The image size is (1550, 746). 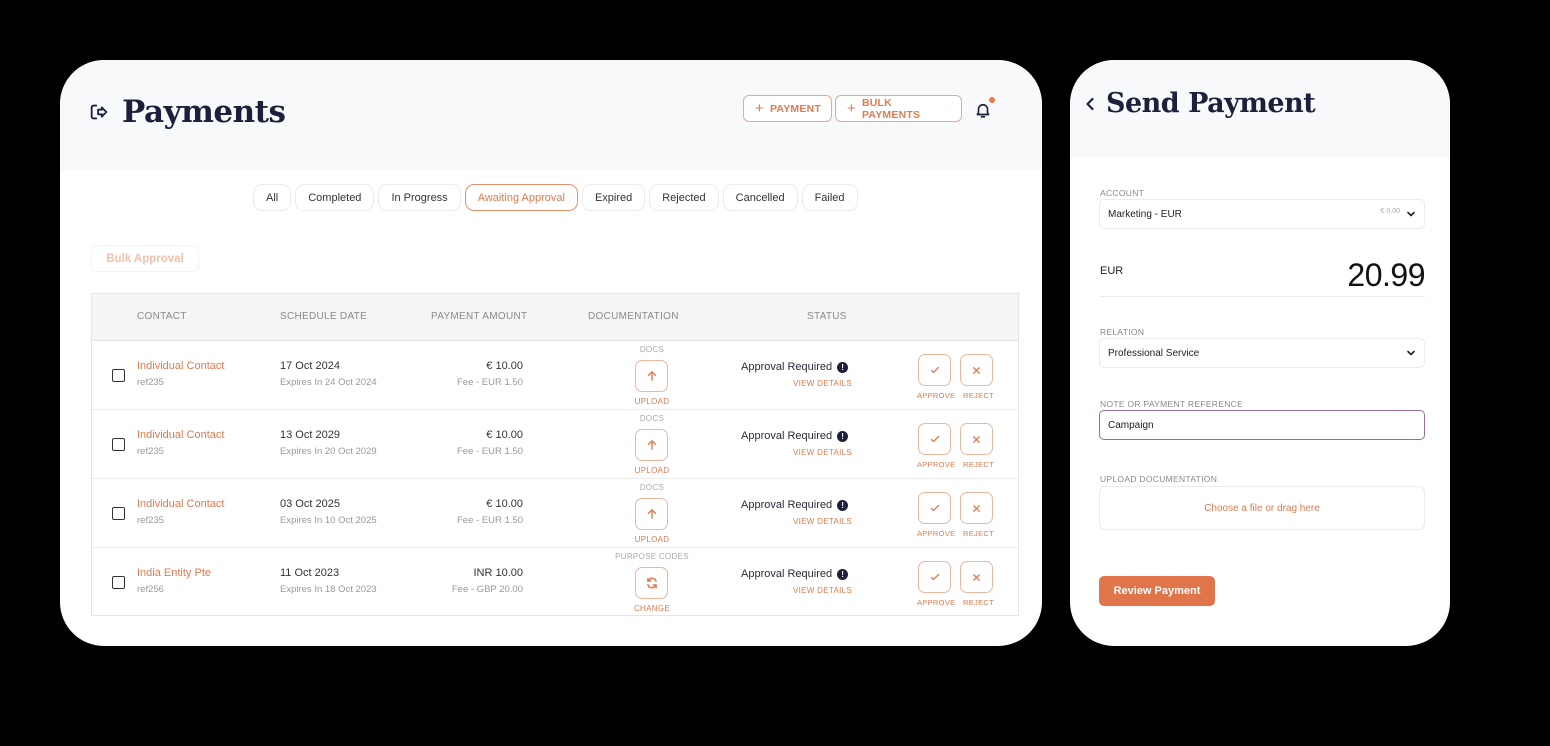 What do you see at coordinates (827, 316) in the screenshot?
I see `column-header-status: STATUS` at bounding box center [827, 316].